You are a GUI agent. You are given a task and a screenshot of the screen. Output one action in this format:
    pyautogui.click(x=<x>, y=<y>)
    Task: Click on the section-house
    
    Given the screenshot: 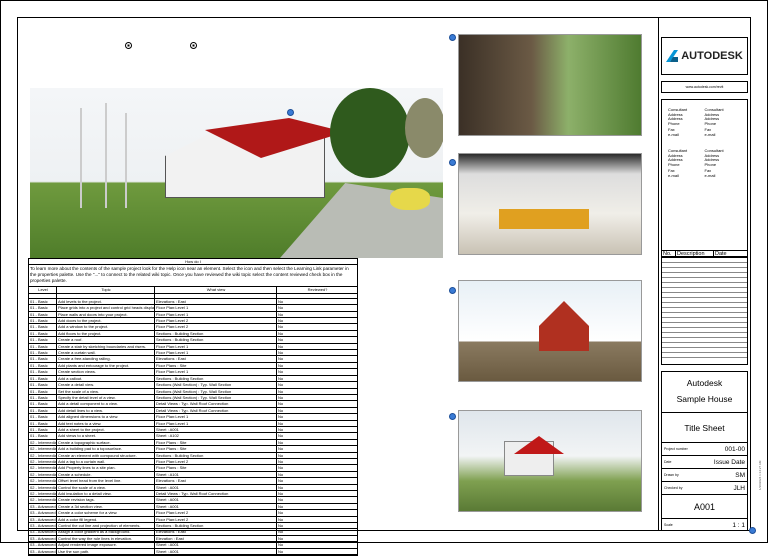 What is the action you would take?
    pyautogui.click(x=564, y=326)
    